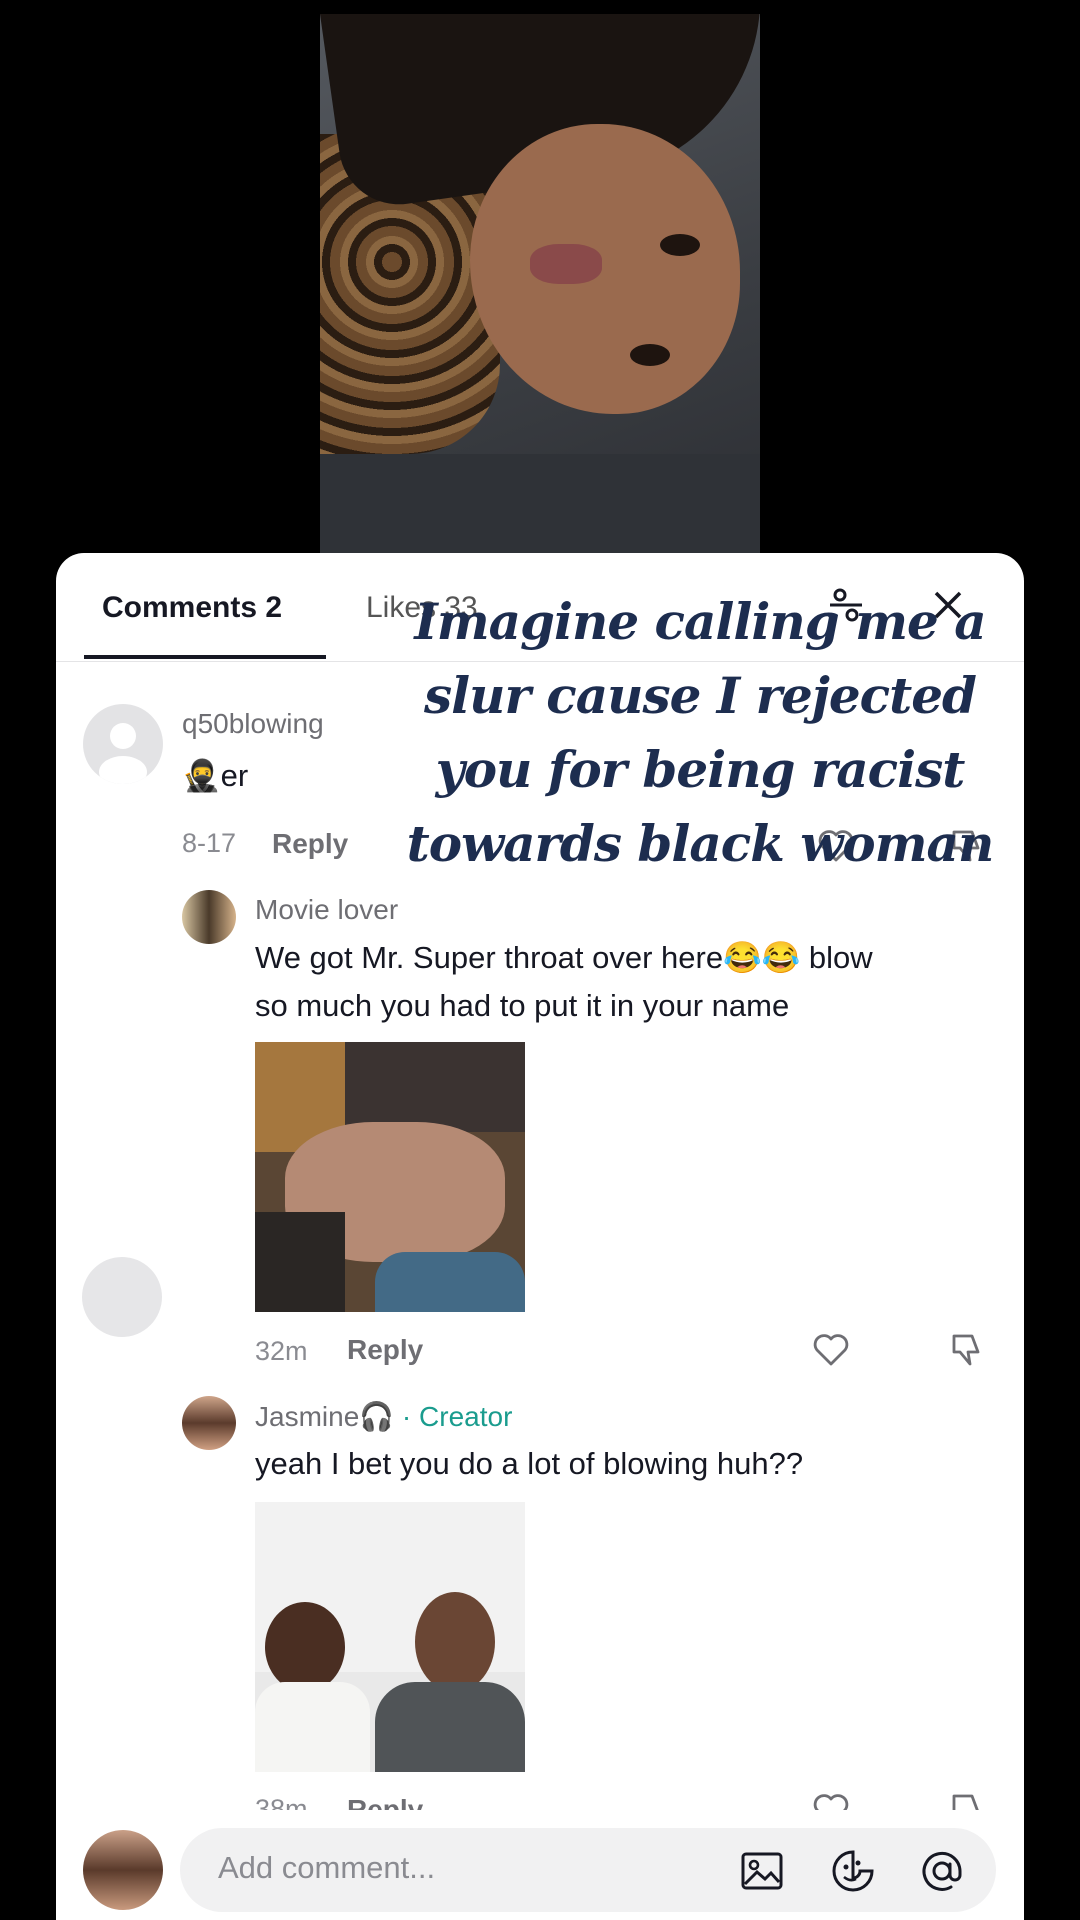 The image size is (1080, 1920). Describe the element at coordinates (192, 608) in the screenshot. I see `tab-comments: Comments 2` at that location.